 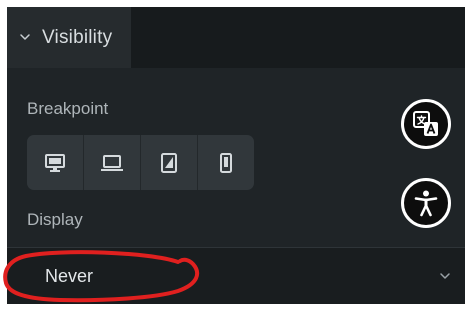 I want to click on breakpoint-laptop-button, so click(x=112, y=162).